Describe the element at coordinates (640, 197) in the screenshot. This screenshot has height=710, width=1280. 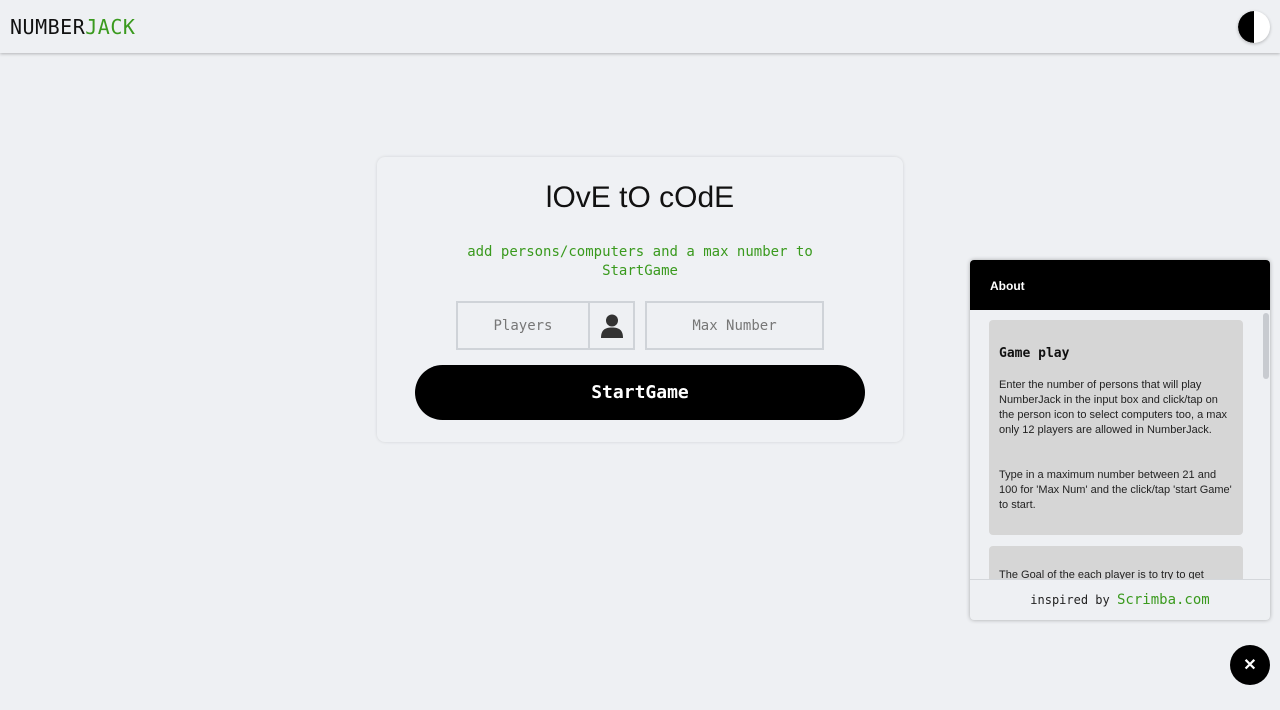
I see `card-title: lOvE tO cOdE` at that location.